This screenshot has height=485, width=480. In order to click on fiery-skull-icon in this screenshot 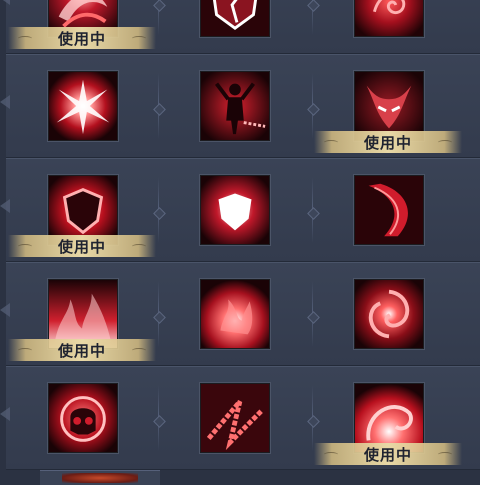, I will do `click(83, 418)`.